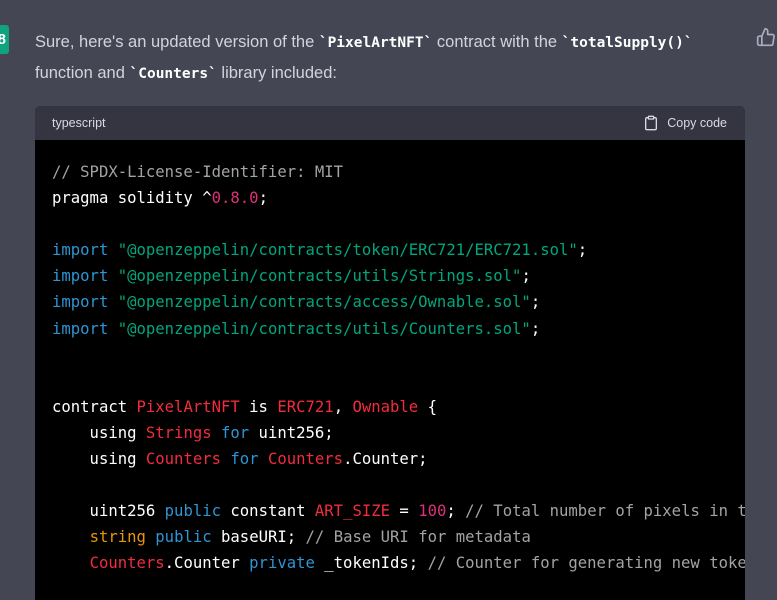 The height and width of the screenshot is (600, 777). I want to click on code-token-plain: baseURI;, so click(258, 537).